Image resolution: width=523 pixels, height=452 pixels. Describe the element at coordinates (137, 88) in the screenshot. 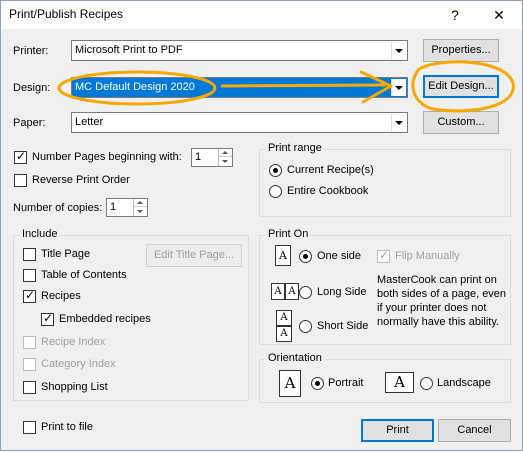

I see `annotation-circle` at that location.